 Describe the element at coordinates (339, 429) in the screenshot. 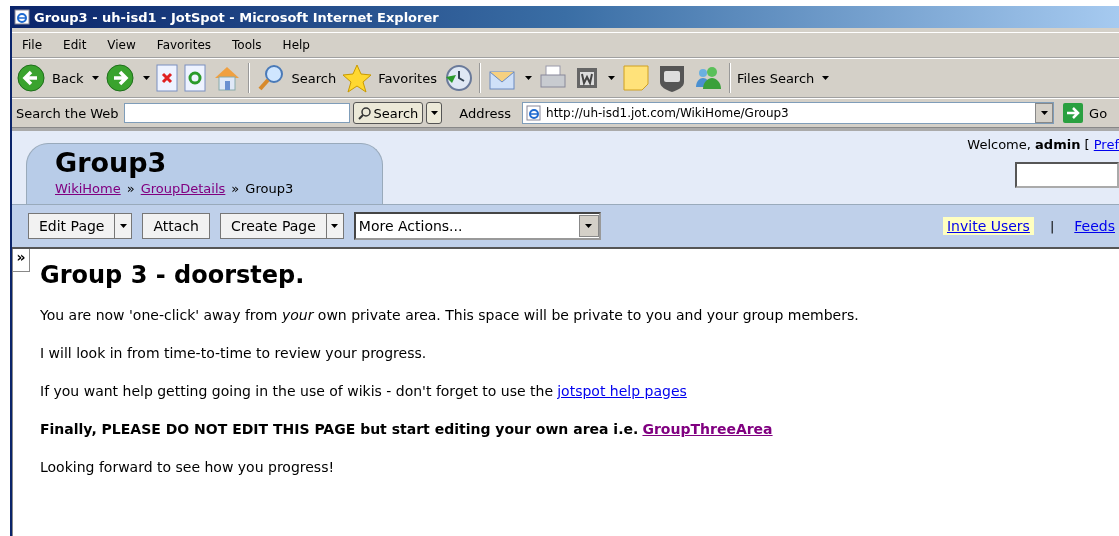

I see `paragraph: Finally, PLEASE DO NOT EDIT THIS PAGE but start editing your own area i.e.` at that location.